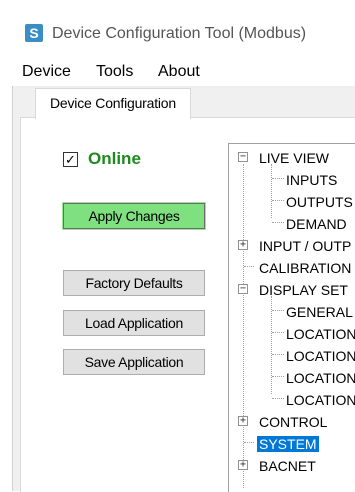 The width and height of the screenshot is (355, 492). I want to click on tree-node-label: CALIBRATION, so click(305, 268).